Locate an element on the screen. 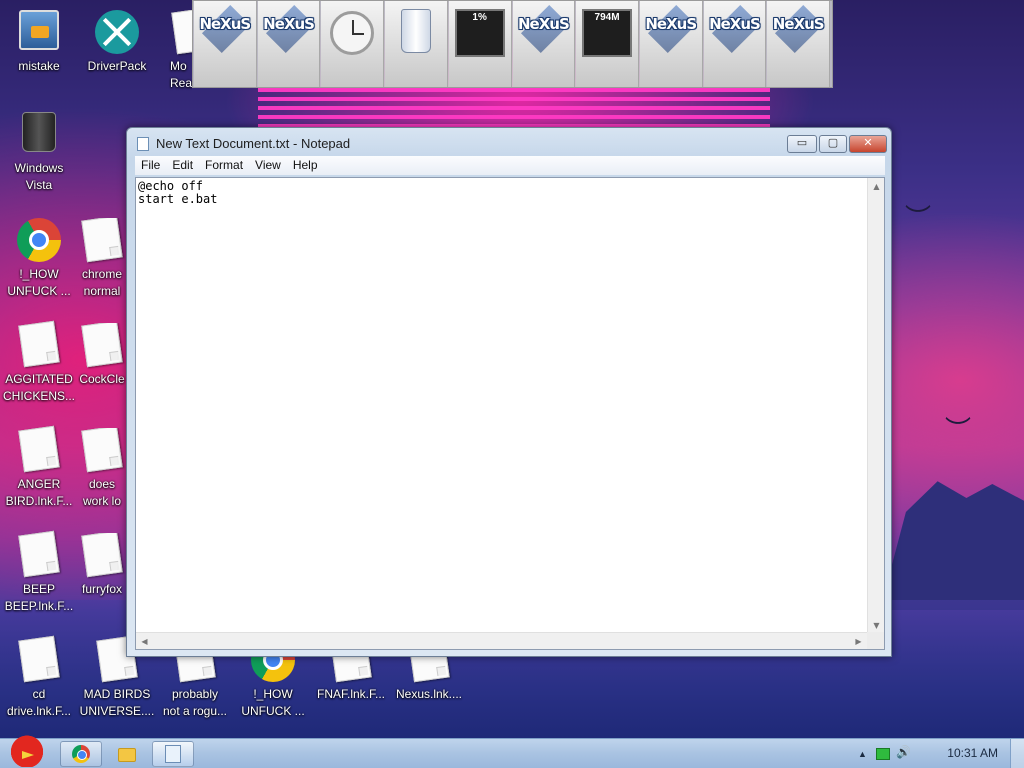 This screenshot has width=1024, height=768. taskbar-explorer-button is located at coordinates (127, 754).